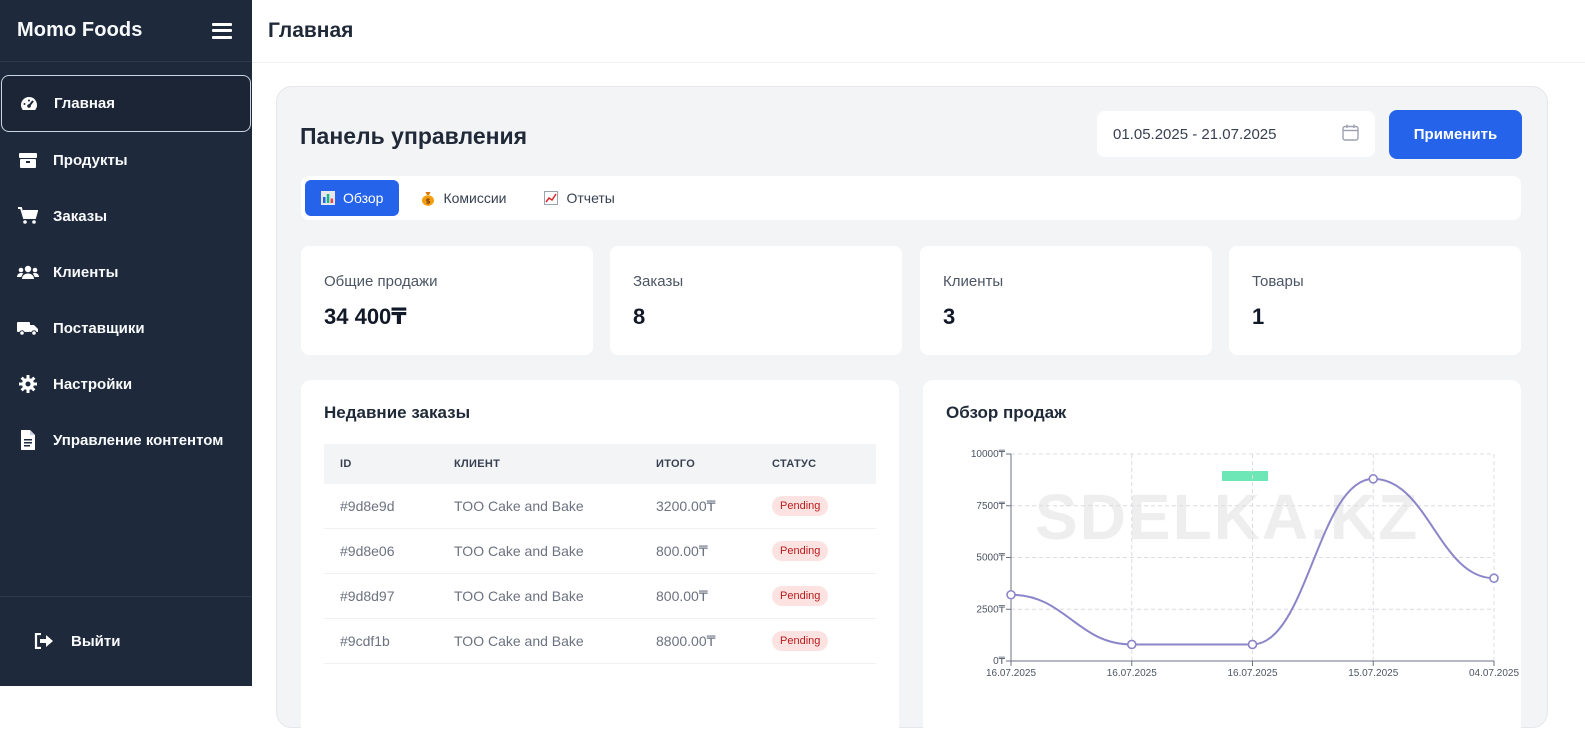 This screenshot has height=740, width=1585. What do you see at coordinates (918, 31) in the screenshot?
I see `top-header: Главная` at bounding box center [918, 31].